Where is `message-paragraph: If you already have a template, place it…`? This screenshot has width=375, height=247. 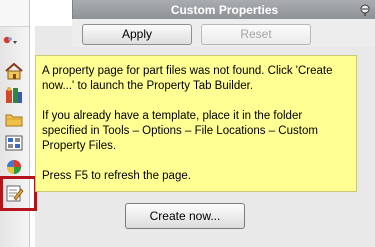 message-paragraph: If you already have a template, place it… is located at coordinates (180, 131).